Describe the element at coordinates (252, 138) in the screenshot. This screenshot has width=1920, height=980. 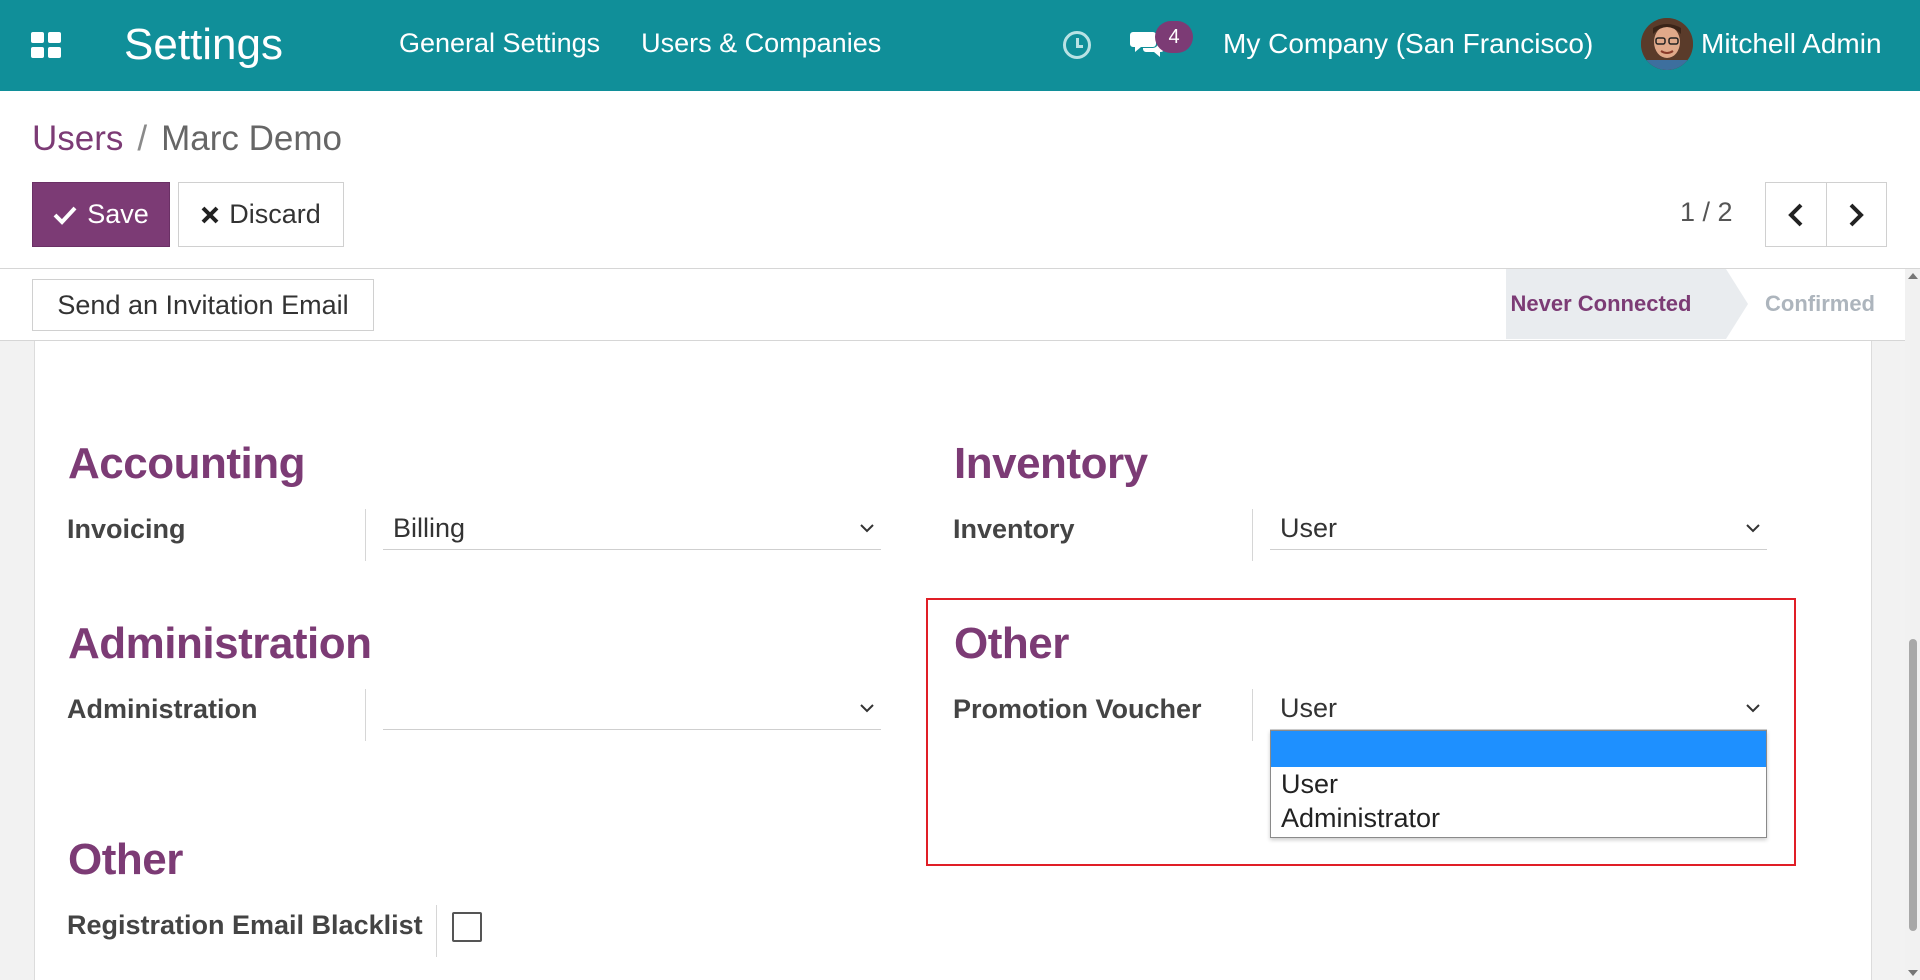
I see `breadcrumb-current: Marc Demo` at that location.